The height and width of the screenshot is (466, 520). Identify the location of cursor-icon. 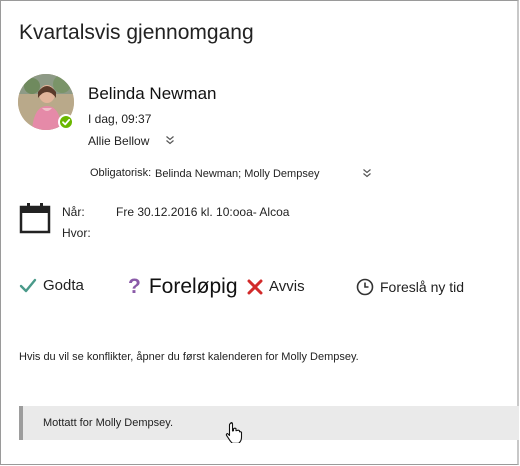
(234, 434).